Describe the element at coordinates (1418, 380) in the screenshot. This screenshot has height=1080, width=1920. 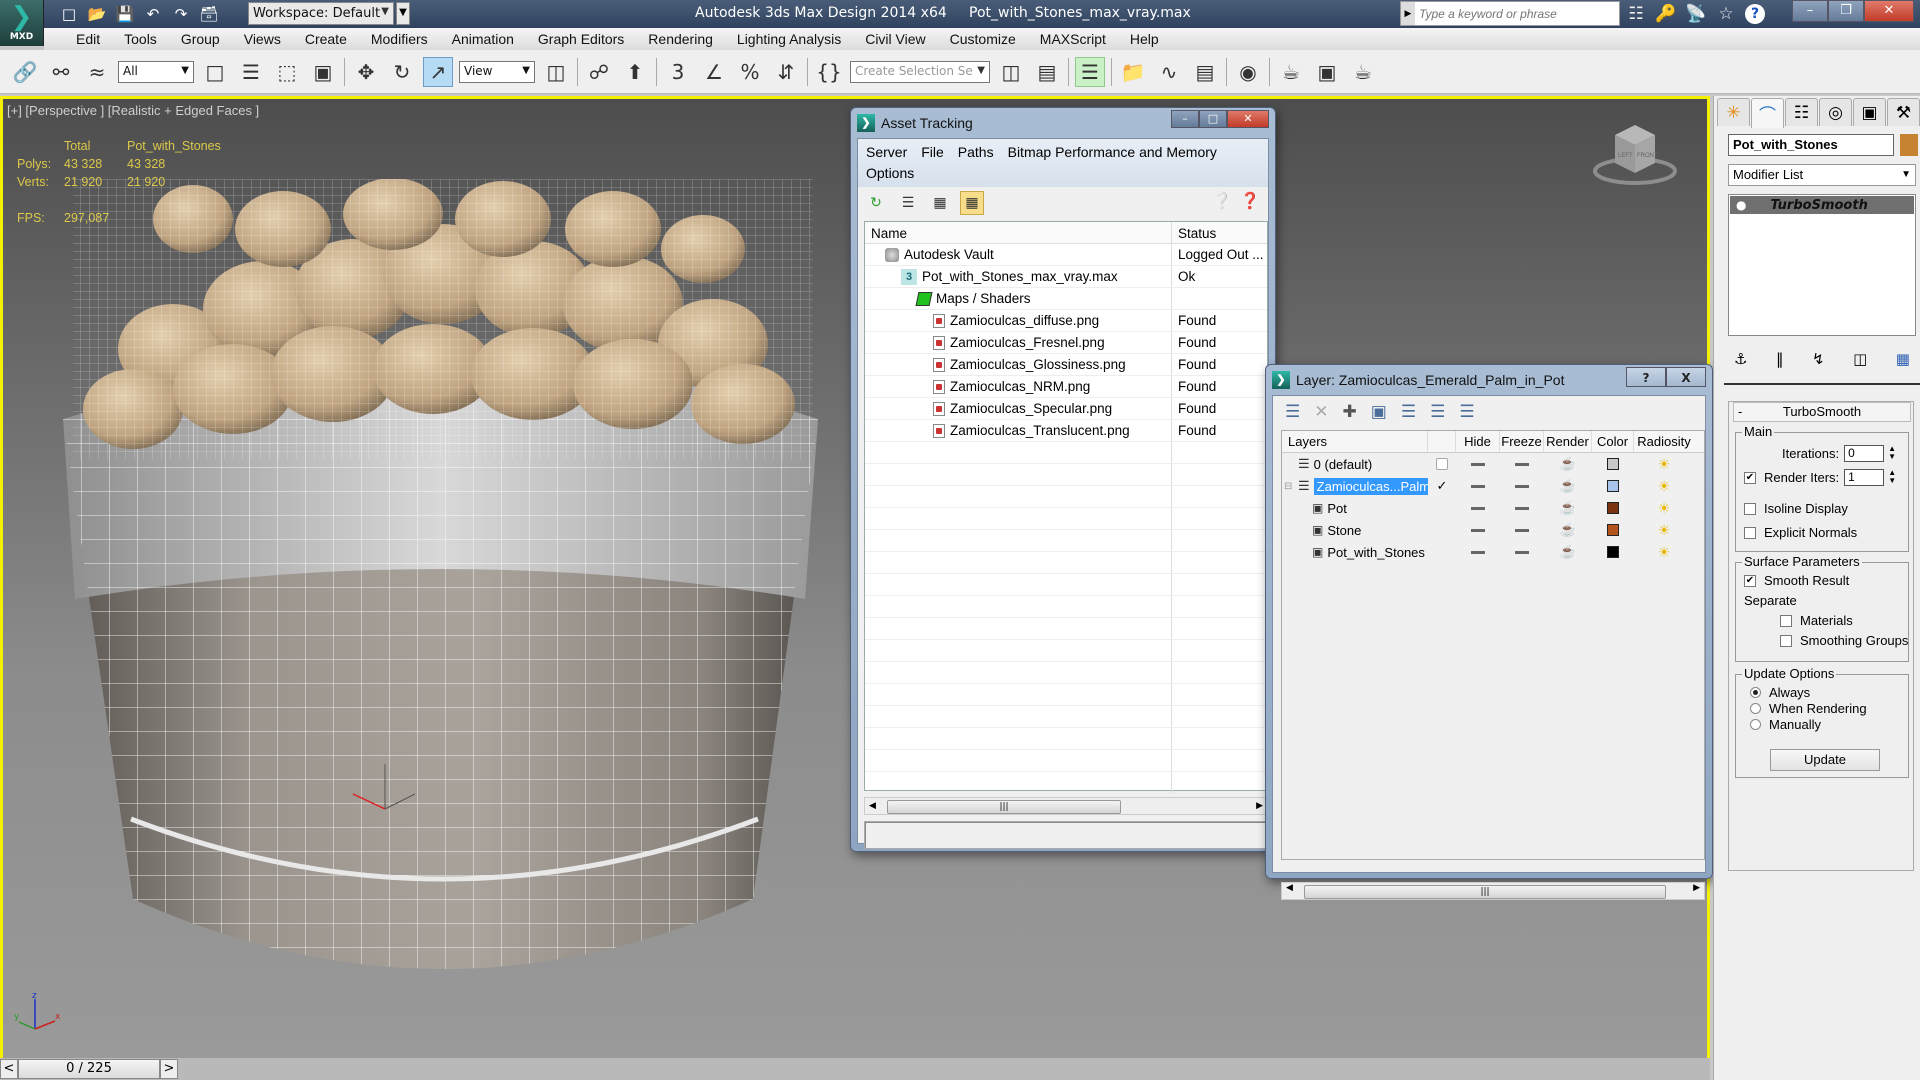
I see `dialog-title-bar: ❯ Layer: Zamioculcas_Emerald_Palm_in_Pot` at that location.